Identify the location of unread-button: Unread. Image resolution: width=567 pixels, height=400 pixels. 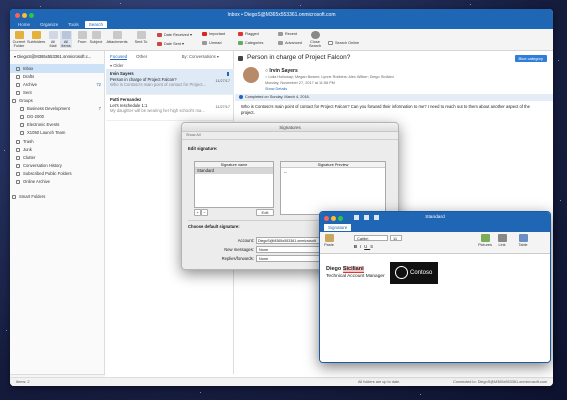
(211, 43).